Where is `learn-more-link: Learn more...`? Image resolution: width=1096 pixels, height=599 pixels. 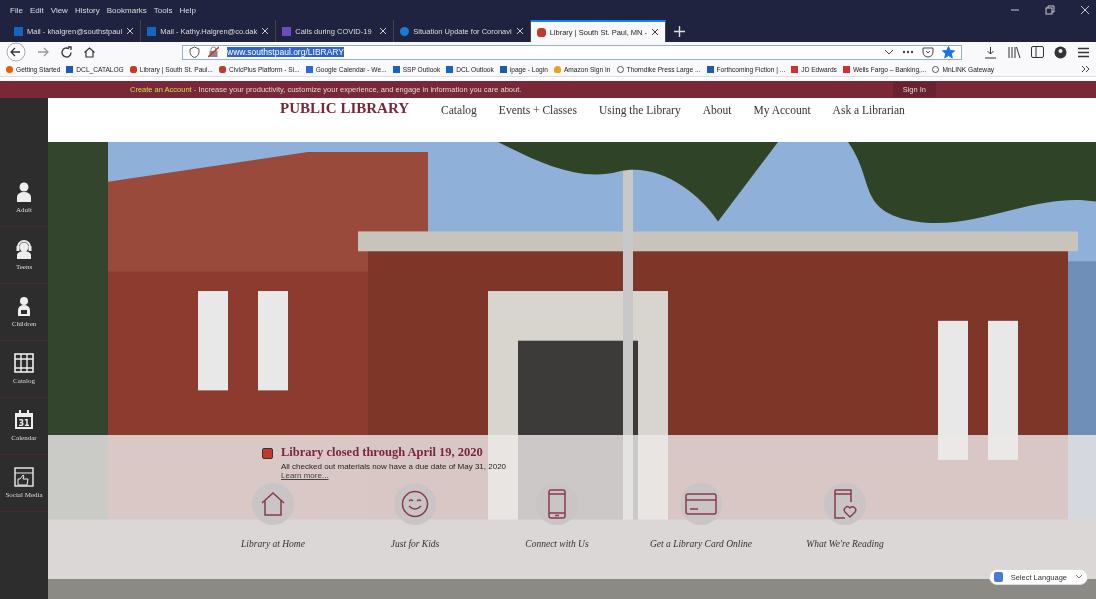 learn-more-link: Learn more... is located at coordinates (305, 475).